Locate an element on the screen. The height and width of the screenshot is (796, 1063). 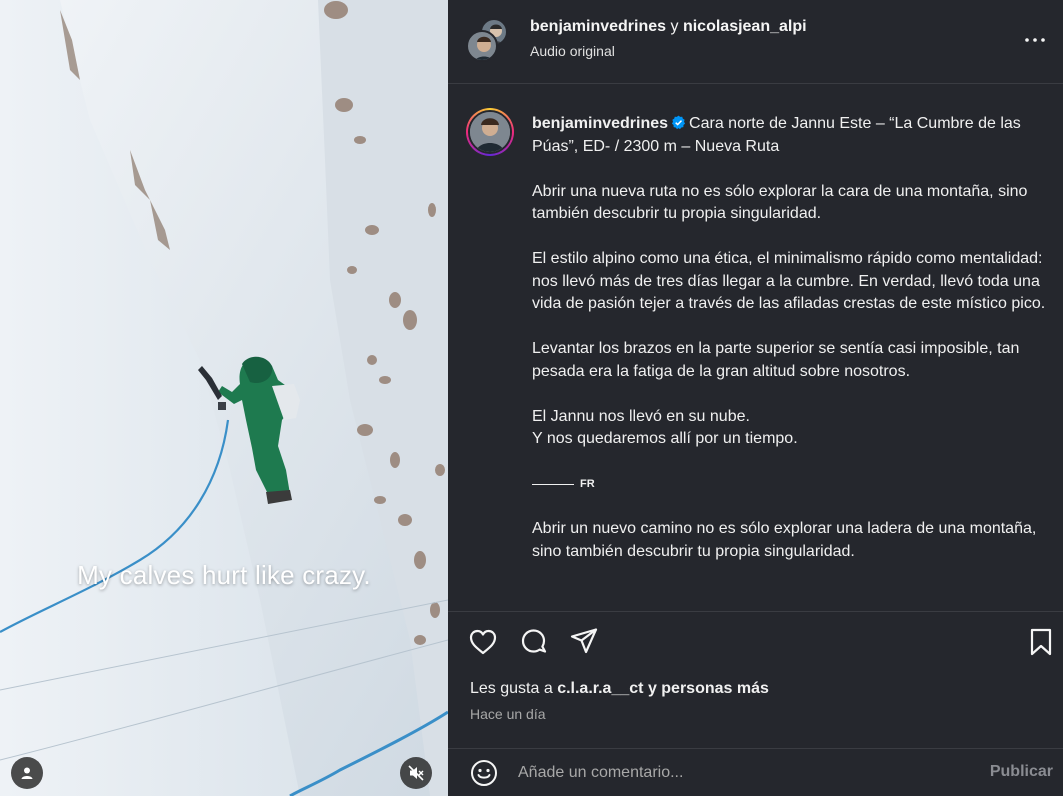
likes-summary: Les gusta a c.l.a.r.a__ct y personas más is located at coordinates (619, 689).